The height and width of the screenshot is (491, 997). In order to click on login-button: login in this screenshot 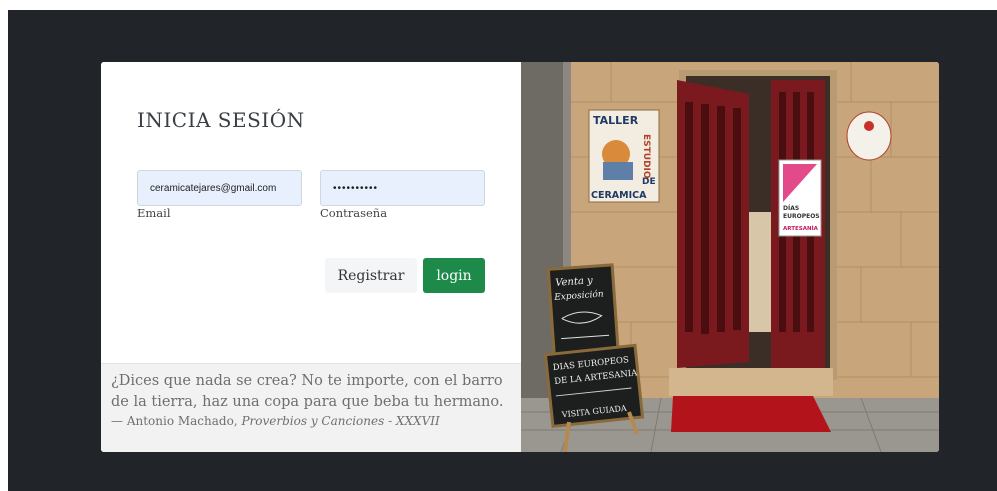, I will do `click(454, 275)`.